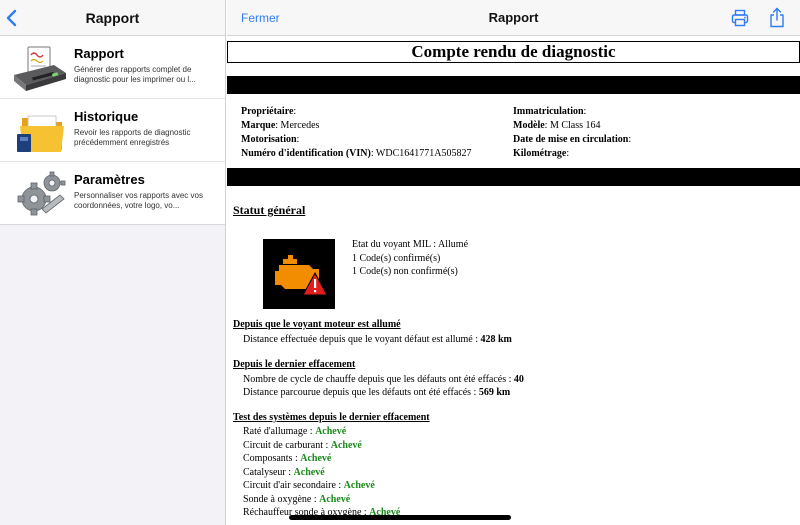 Image resolution: width=800 pixels, height=525 pixels. I want to click on model-row: Modèle: M Class 164, so click(557, 125).